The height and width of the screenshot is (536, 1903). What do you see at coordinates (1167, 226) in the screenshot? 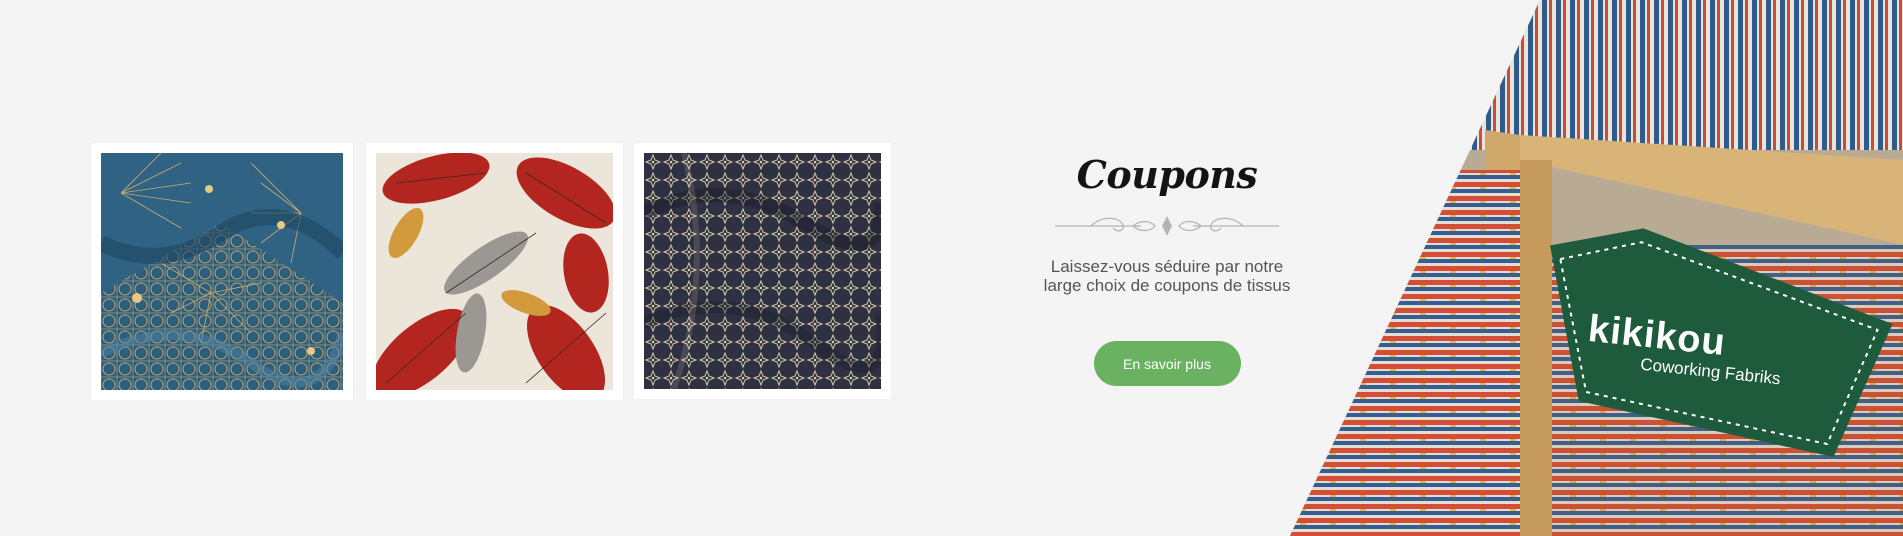
I see `ornament-divider-icon` at bounding box center [1167, 226].